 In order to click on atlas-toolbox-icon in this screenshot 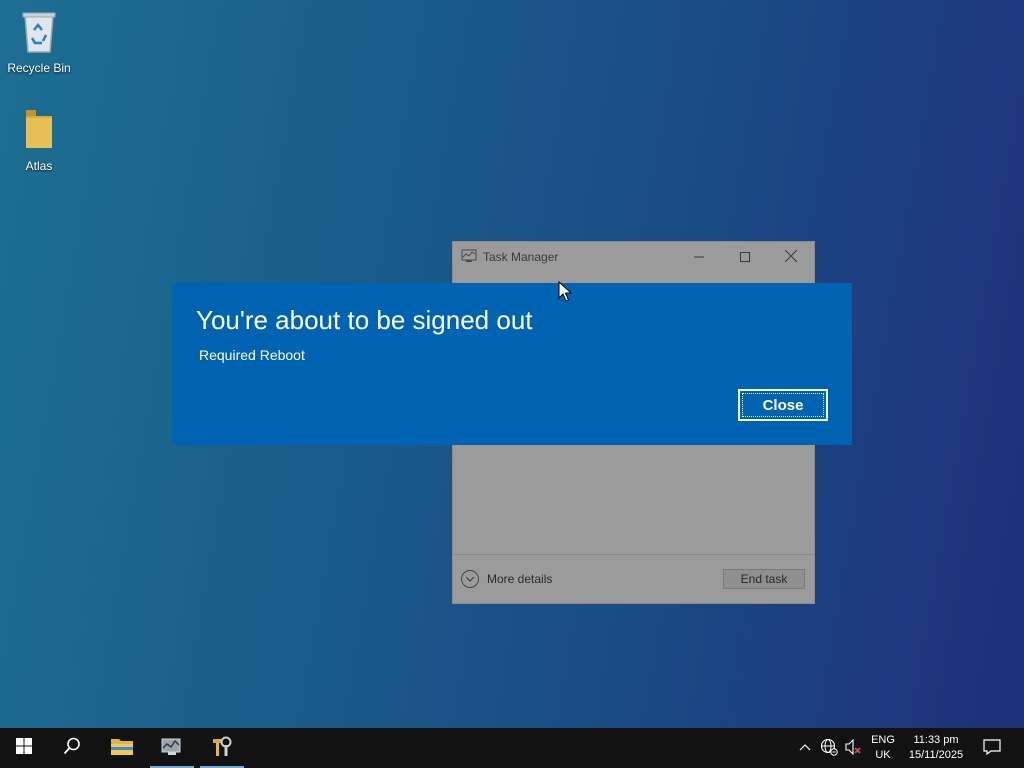, I will do `click(222, 748)`.